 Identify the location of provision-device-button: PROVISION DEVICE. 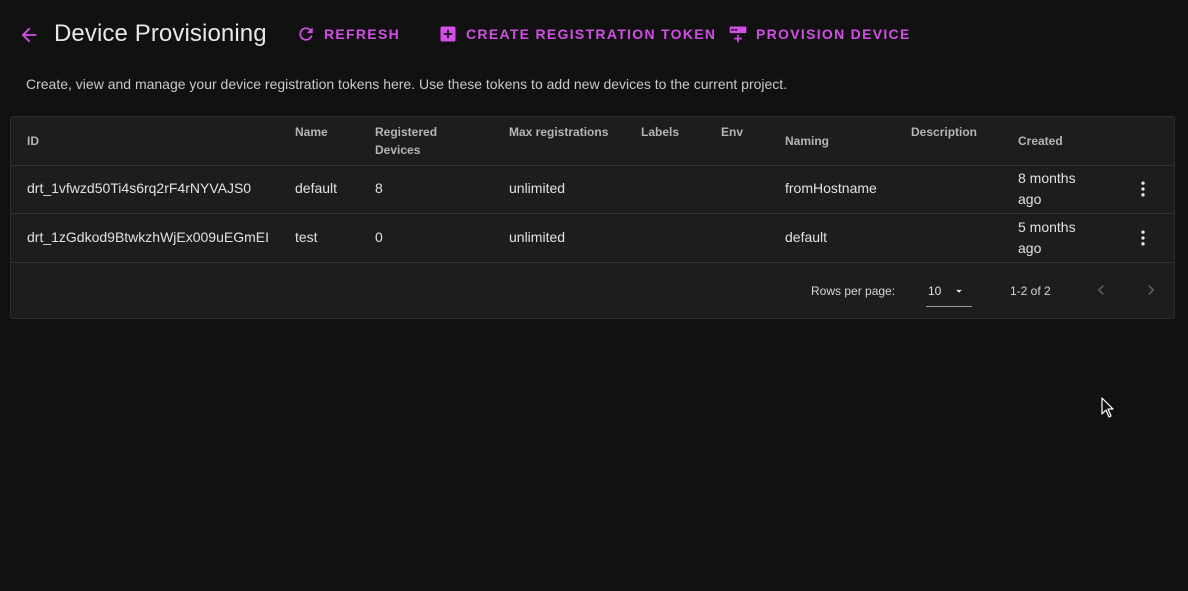
(819, 34).